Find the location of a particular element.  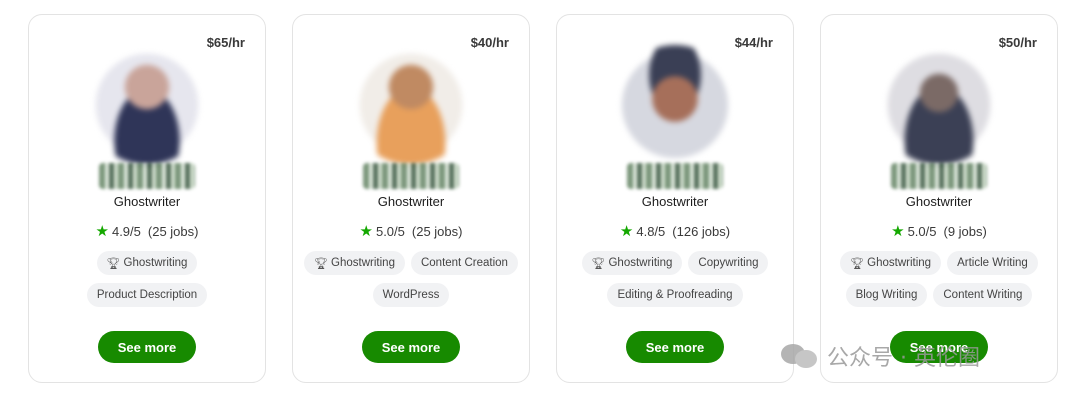

wechat-icon is located at coordinates (800, 356).